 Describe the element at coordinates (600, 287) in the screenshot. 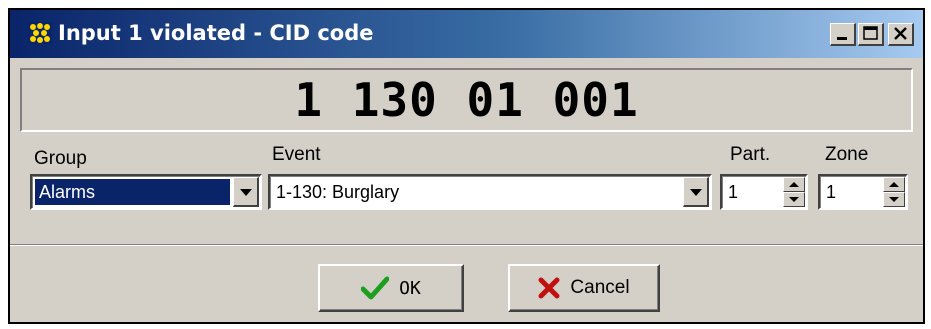

I see `cancel-button-label: Cancel` at that location.